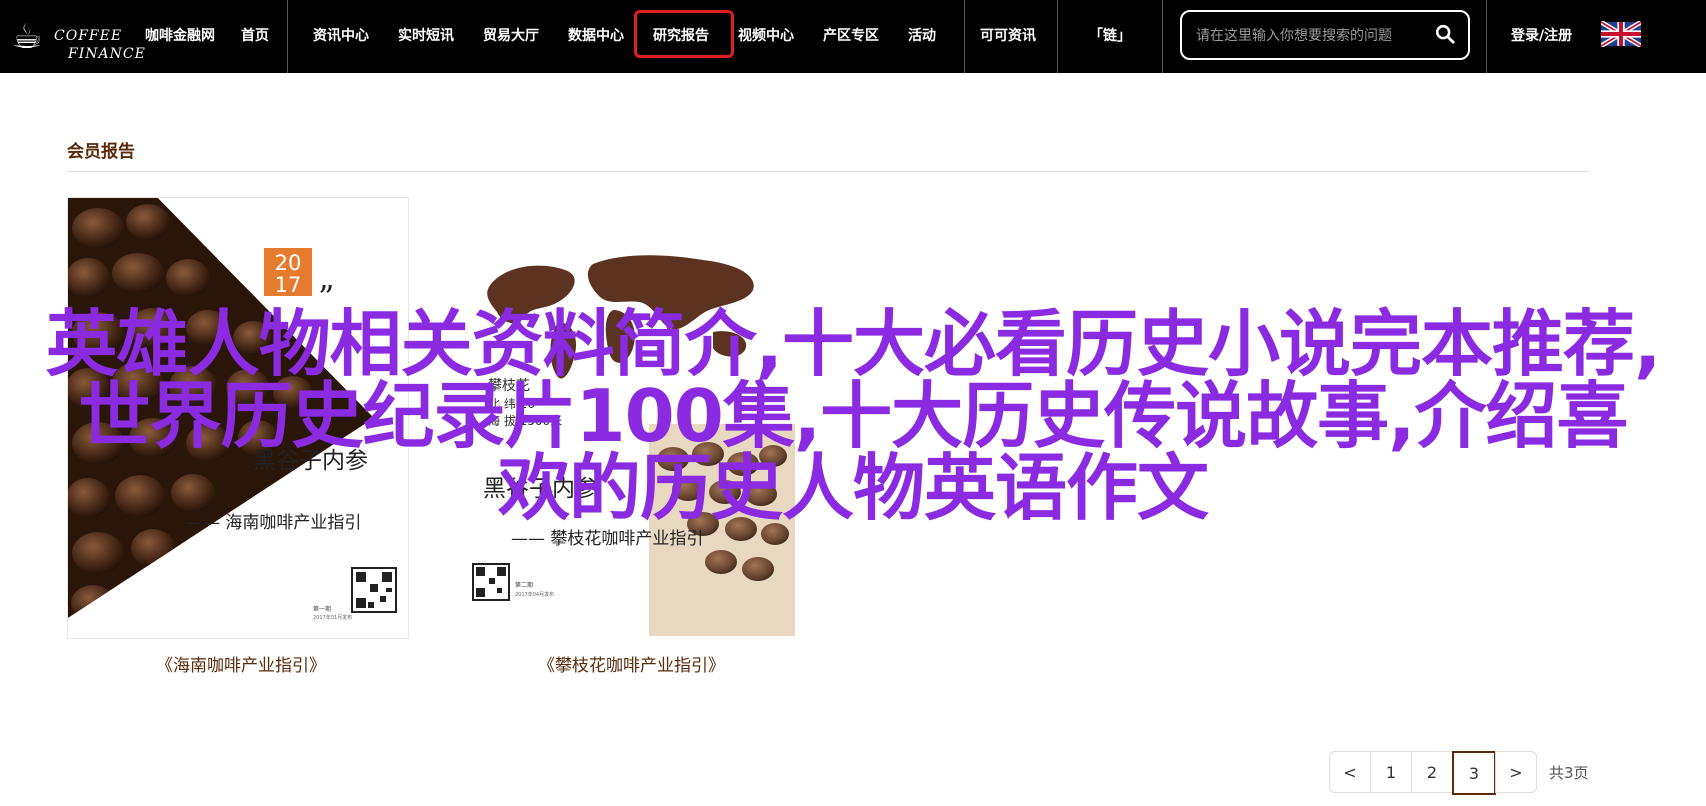  Describe the element at coordinates (853, 344) in the screenshot. I see `overlay-line-1: 英雄人物相关资料简介,十大必看历史小说完本推荐,` at that location.